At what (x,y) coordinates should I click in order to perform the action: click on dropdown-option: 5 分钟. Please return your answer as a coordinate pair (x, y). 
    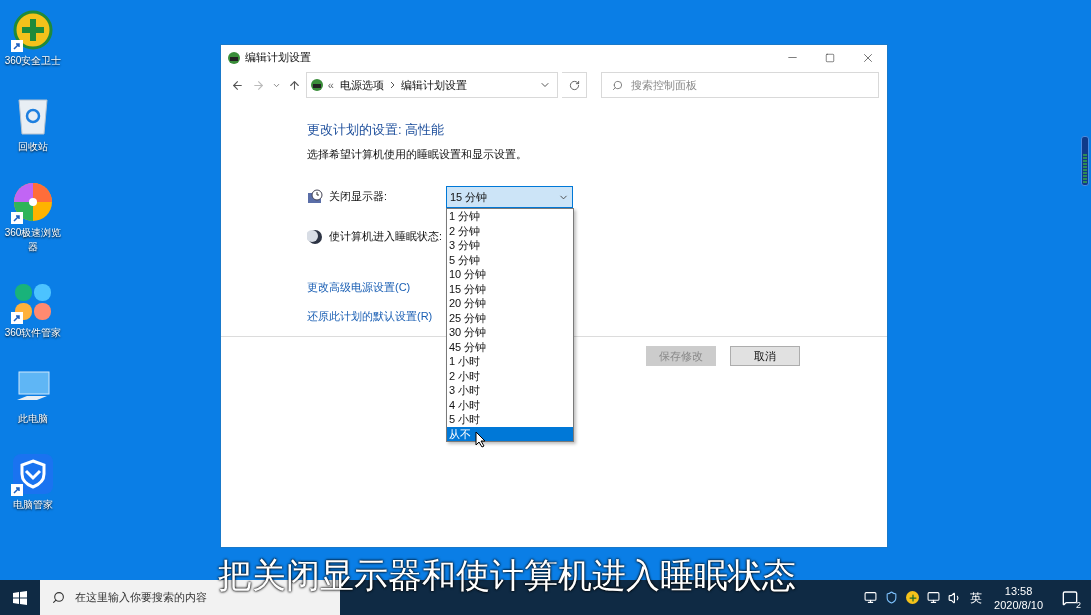
    Looking at the image, I should click on (510, 259).